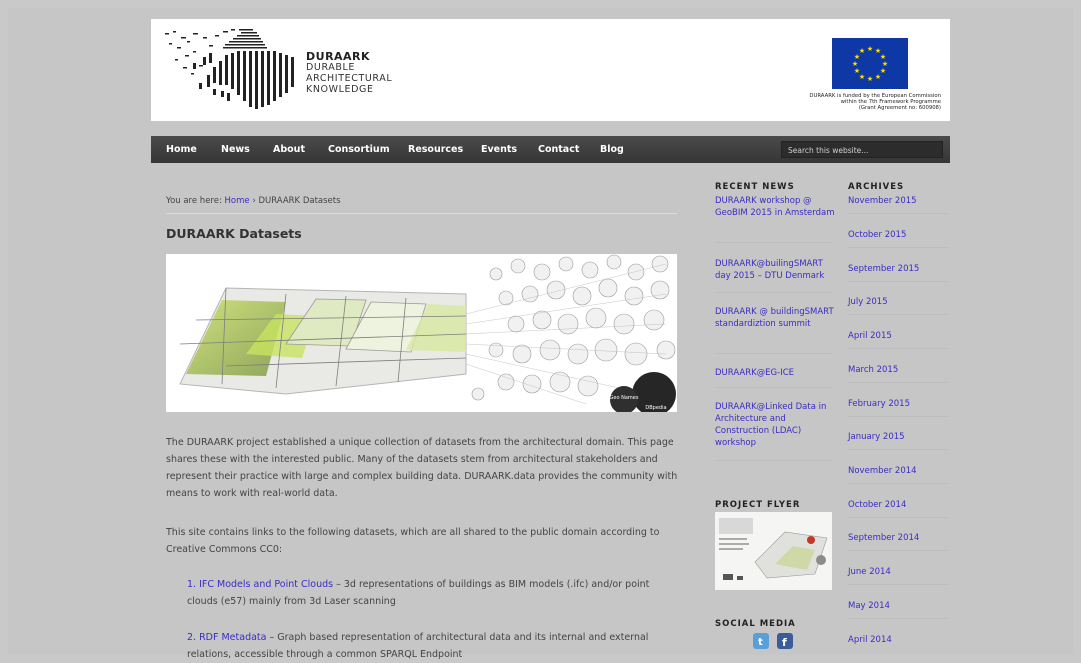 The image size is (1081, 663). Describe the element at coordinates (340, 89) in the screenshot. I see `logo-line-knowledge: KNOWLEDGE` at that location.